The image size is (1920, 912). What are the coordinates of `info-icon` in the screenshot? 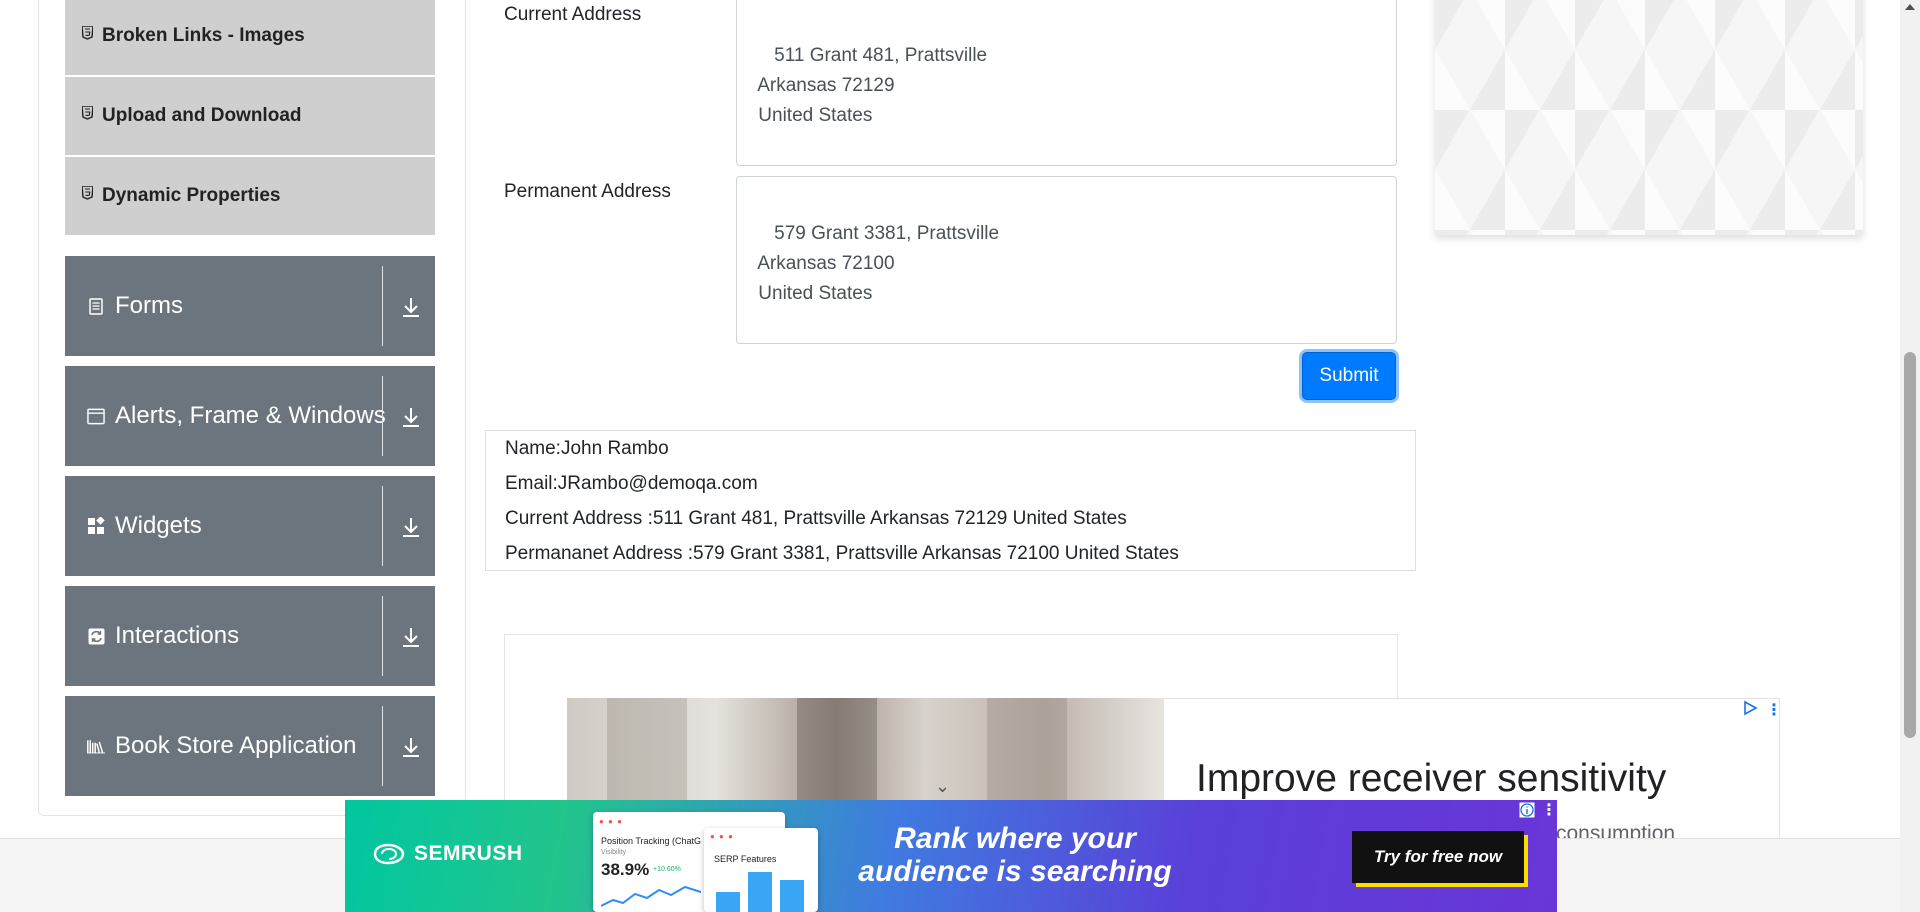 It's located at (1527, 810).